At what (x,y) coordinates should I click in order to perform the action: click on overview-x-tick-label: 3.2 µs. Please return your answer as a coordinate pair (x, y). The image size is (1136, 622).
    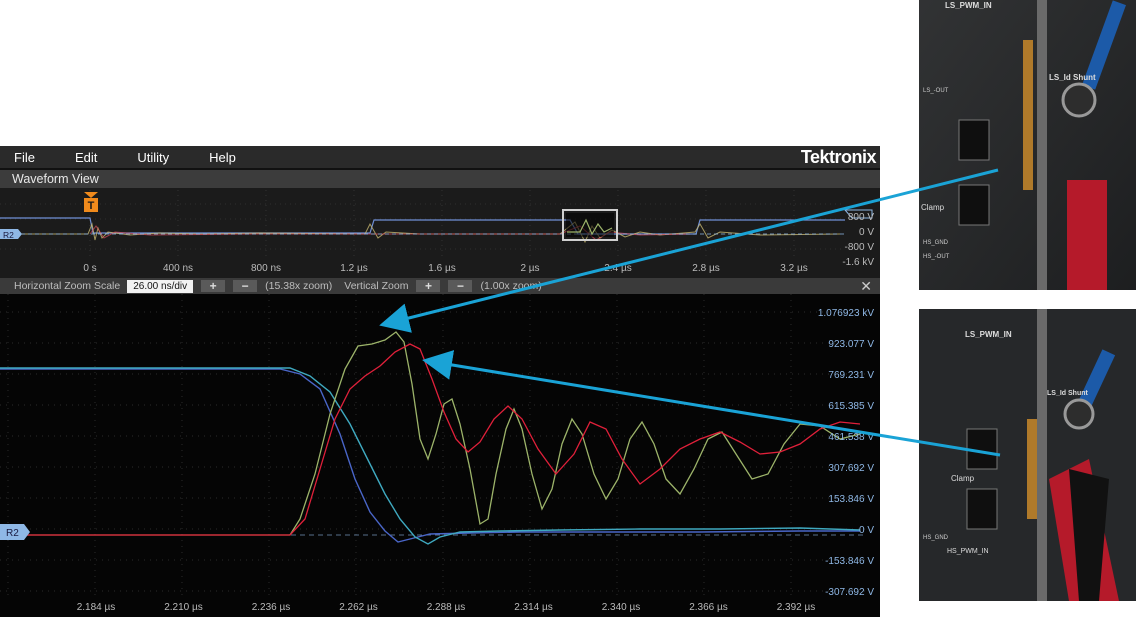
    Looking at the image, I should click on (793, 268).